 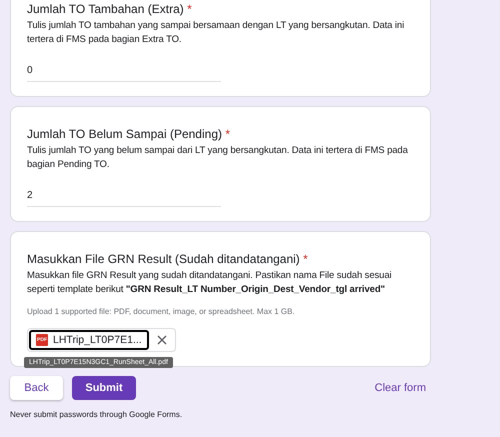 What do you see at coordinates (218, 158) in the screenshot?
I see `question-description: Tulis jumlah TO yang belum sampai dari LT yang bersangkutan. Data ini tertera di FMS pada bagian Pending TO.` at bounding box center [218, 158].